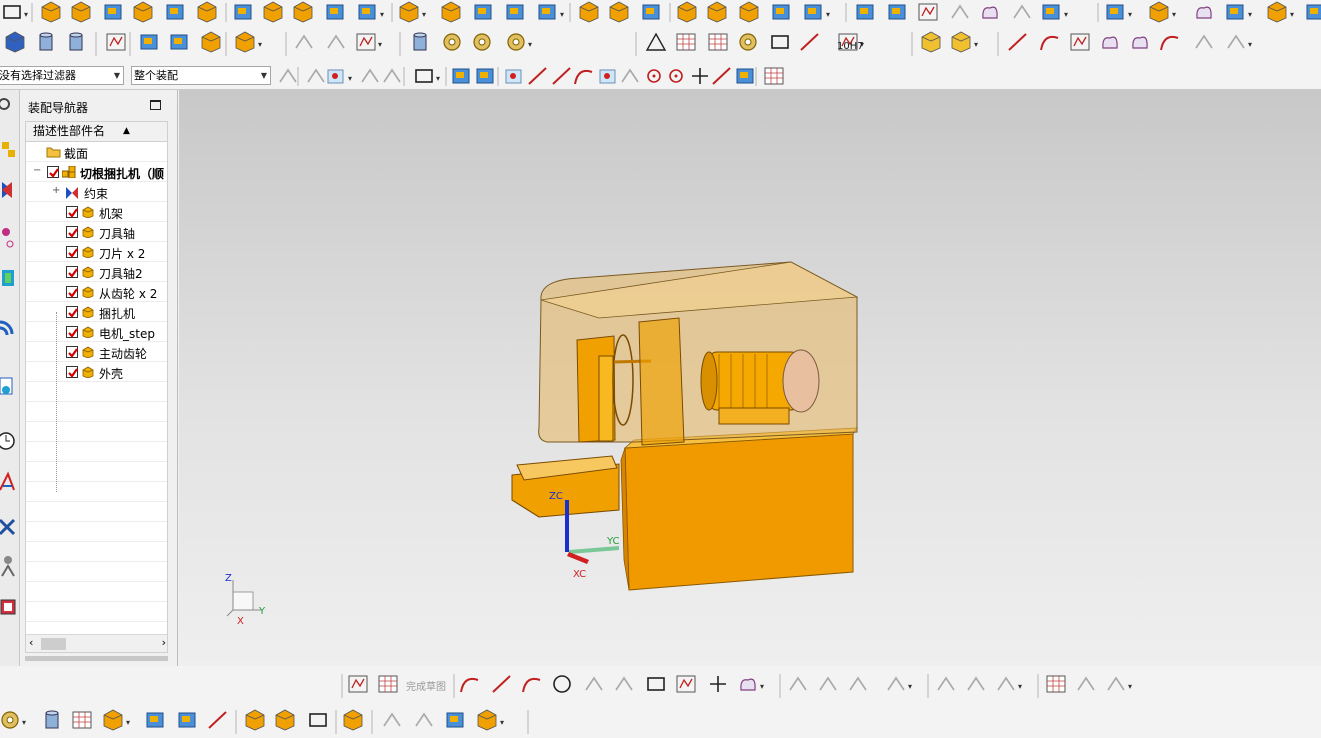 The width and height of the screenshot is (1321, 738). Describe the element at coordinates (483, 12) in the screenshot. I see `trim-body-icon` at that location.